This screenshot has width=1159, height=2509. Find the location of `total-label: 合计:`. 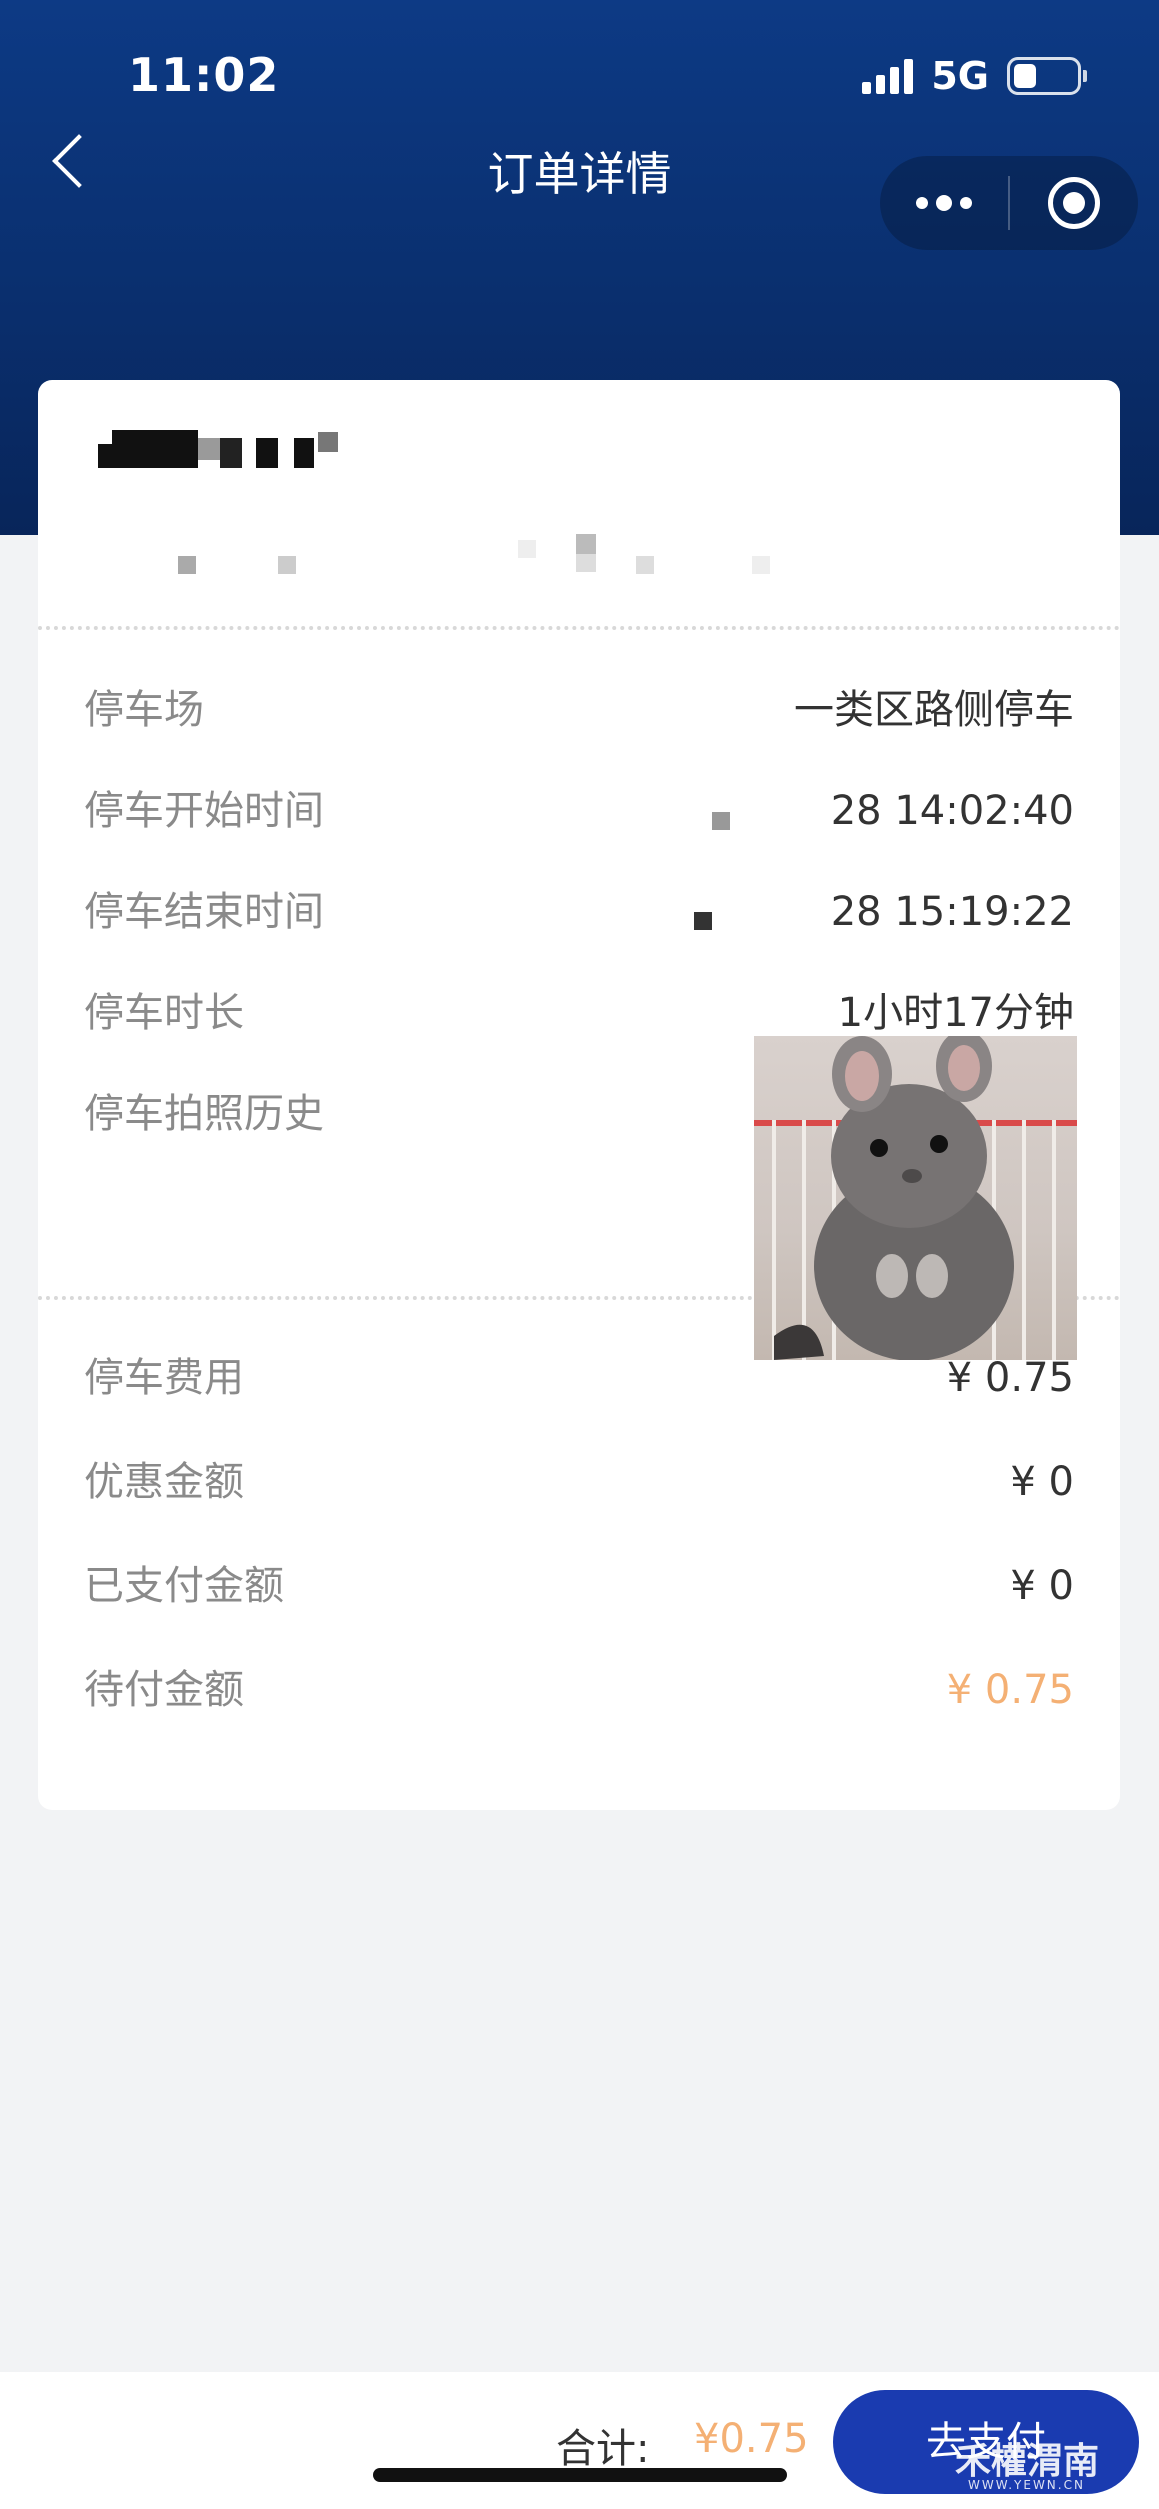

total-label: 合计: is located at coordinates (603, 2449).